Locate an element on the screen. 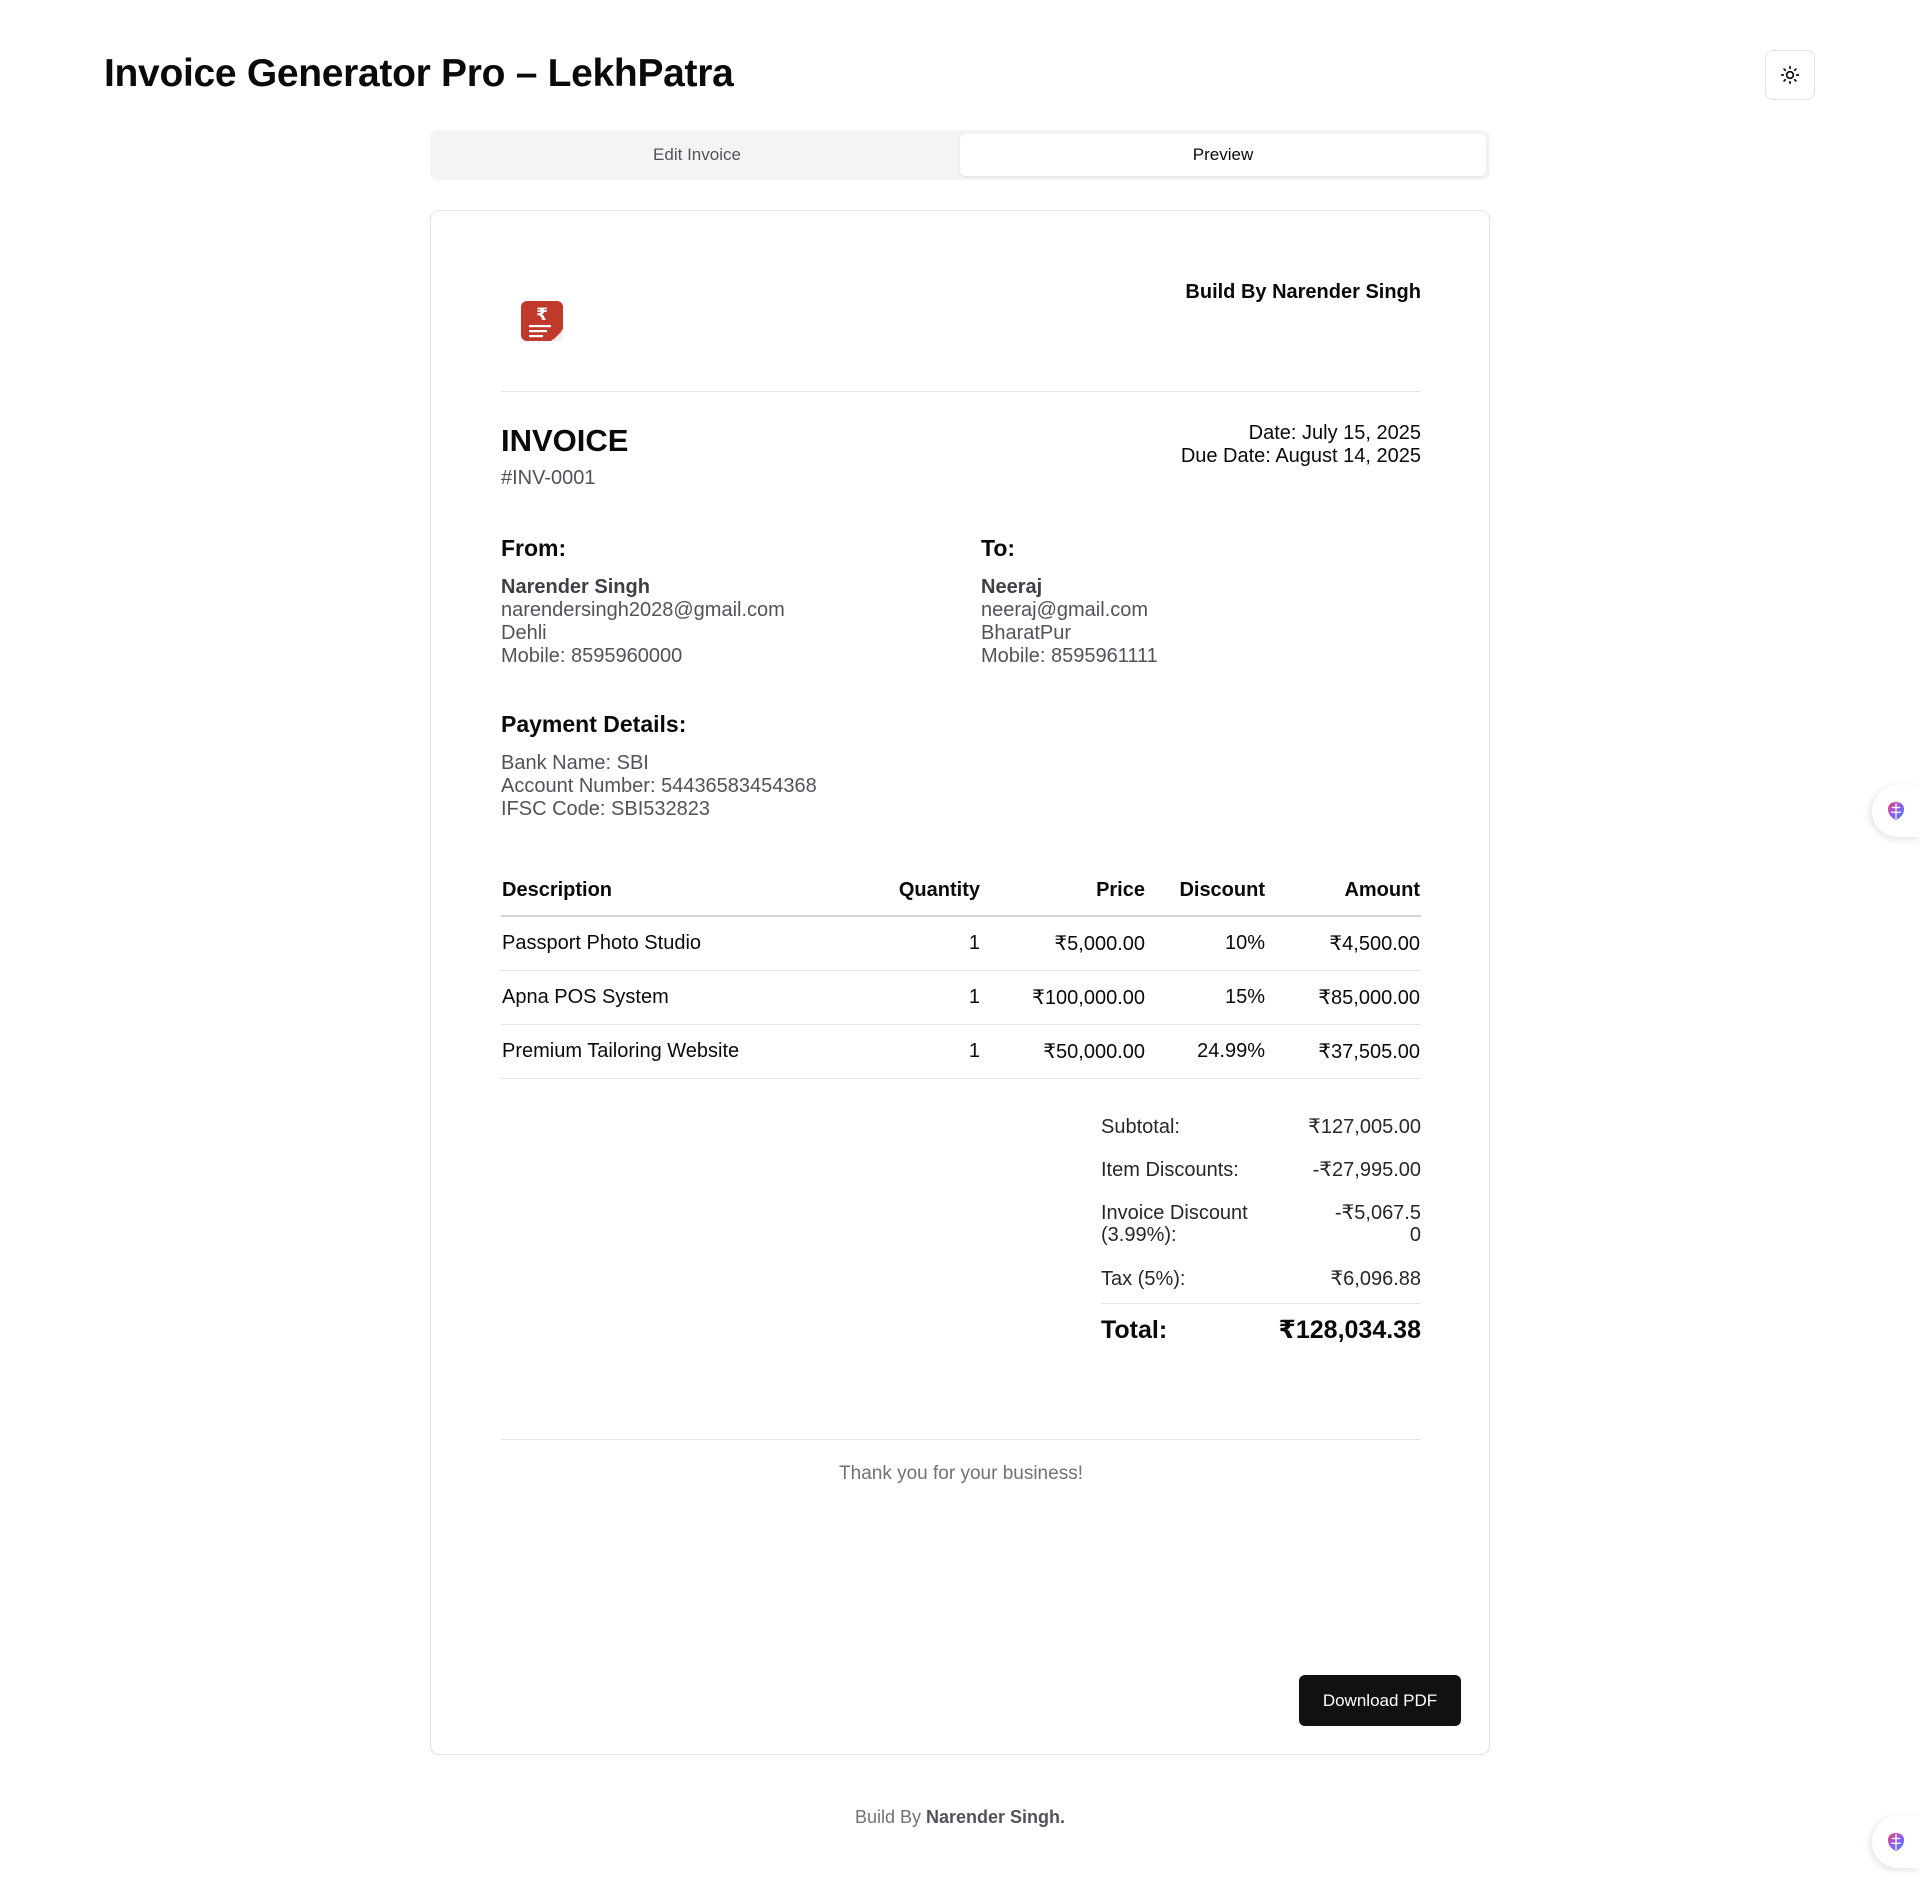 This screenshot has height=1900, width=1920. app-title: Invoice Generator Pro – LekhPatra is located at coordinates (419, 73).